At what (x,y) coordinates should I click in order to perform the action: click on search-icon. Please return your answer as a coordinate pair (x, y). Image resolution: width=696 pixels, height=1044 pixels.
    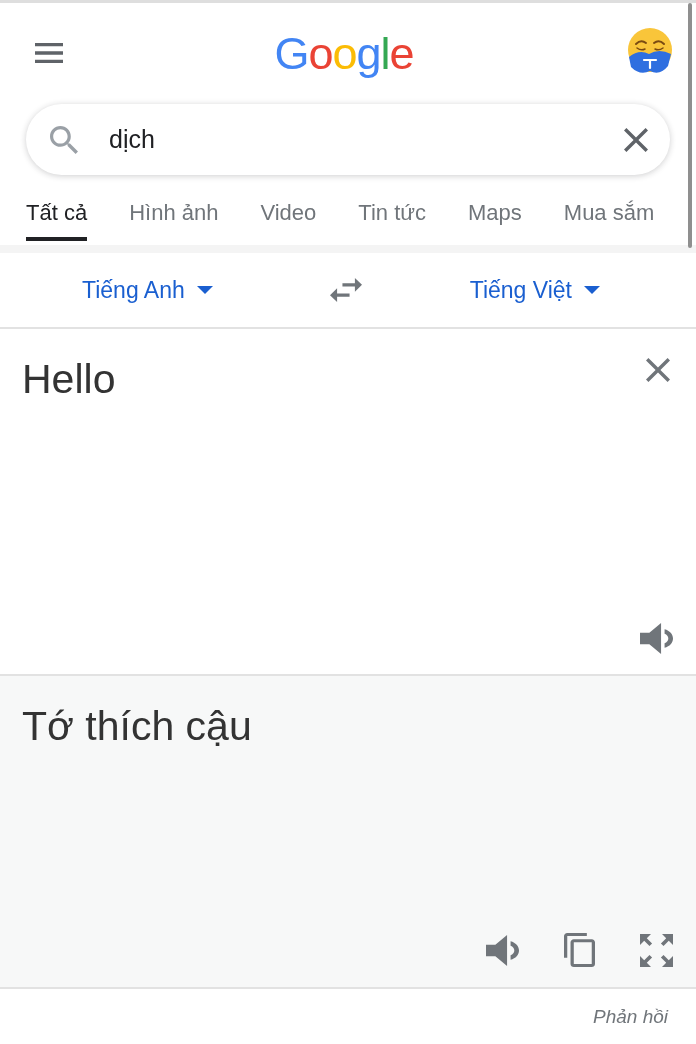
    Looking at the image, I should click on (64, 139).